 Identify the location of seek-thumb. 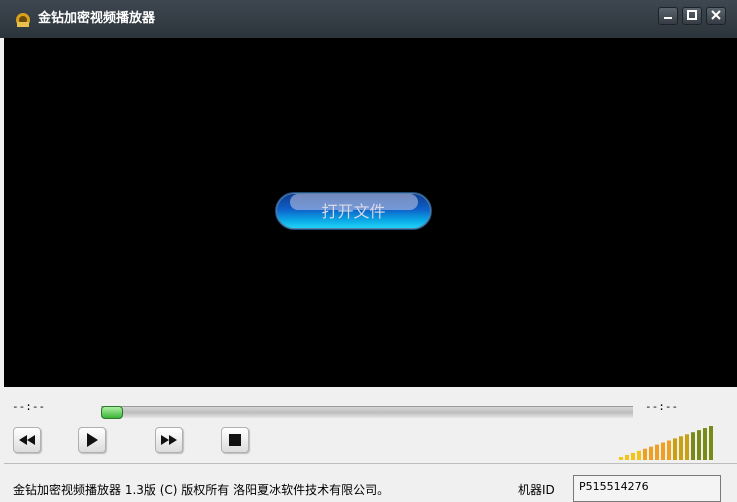
(112, 412).